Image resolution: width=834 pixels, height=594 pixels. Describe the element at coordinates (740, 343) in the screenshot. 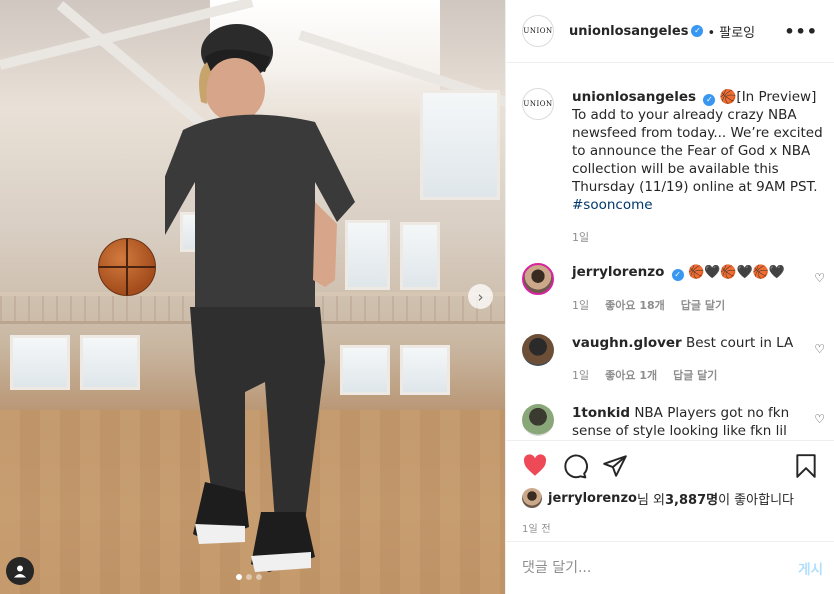

I see `comment-text: Best court in LA` at that location.